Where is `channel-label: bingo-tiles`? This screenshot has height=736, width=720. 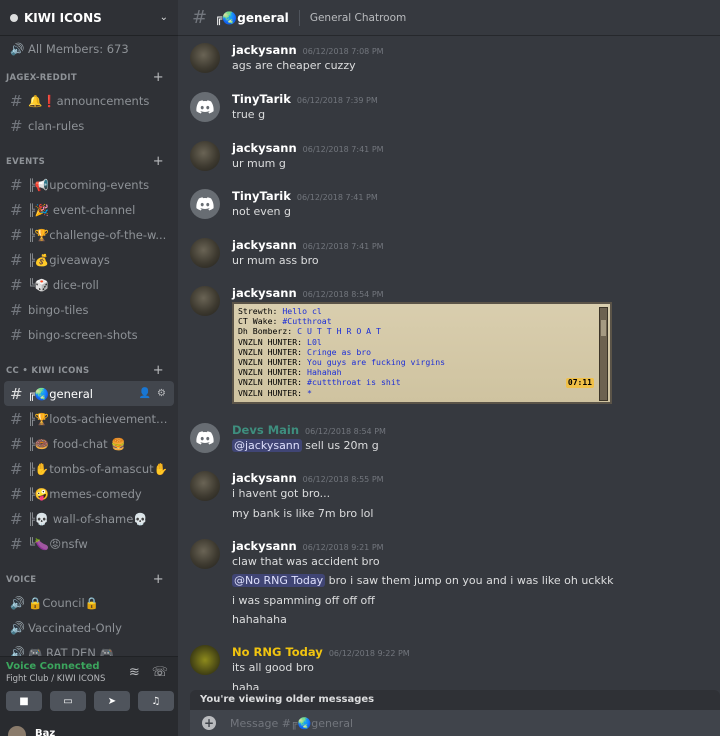 channel-label: bingo-tiles is located at coordinates (58, 309).